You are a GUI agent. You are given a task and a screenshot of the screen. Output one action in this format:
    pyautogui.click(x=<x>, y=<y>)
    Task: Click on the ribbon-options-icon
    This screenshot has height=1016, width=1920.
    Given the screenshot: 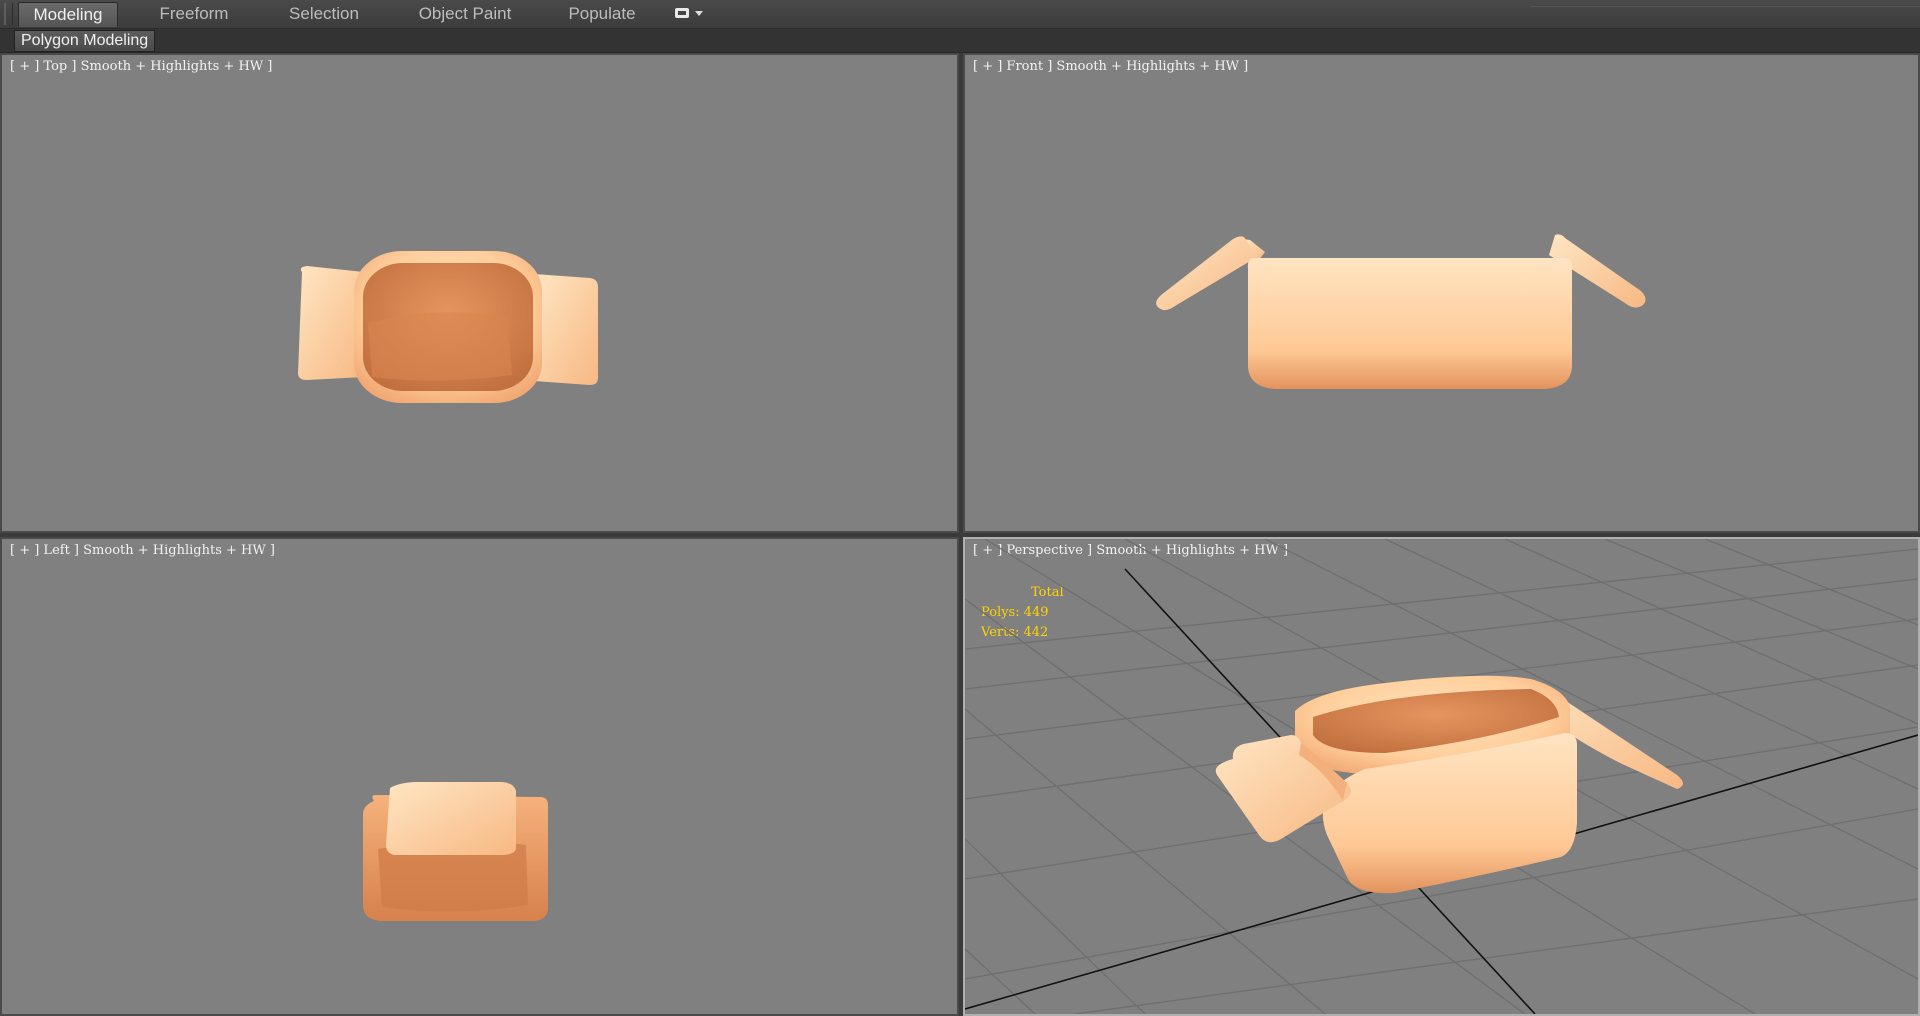 What is the action you would take?
    pyautogui.click(x=690, y=14)
    